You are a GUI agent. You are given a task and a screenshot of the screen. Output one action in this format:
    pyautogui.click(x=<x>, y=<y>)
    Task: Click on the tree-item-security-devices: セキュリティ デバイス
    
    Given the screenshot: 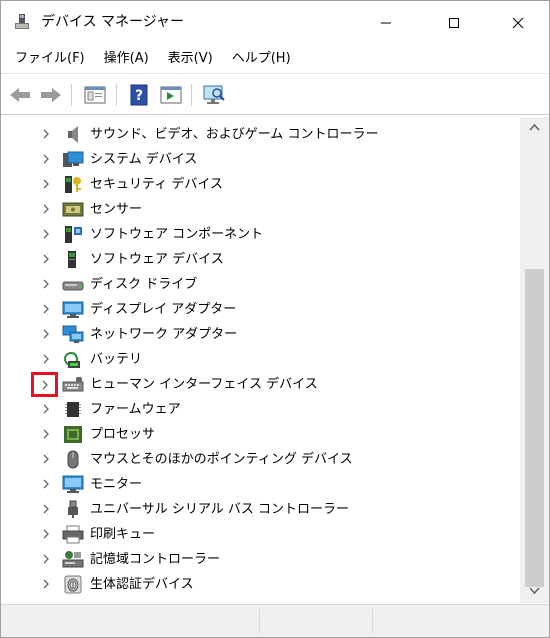 What is the action you would take?
    pyautogui.click(x=262, y=184)
    